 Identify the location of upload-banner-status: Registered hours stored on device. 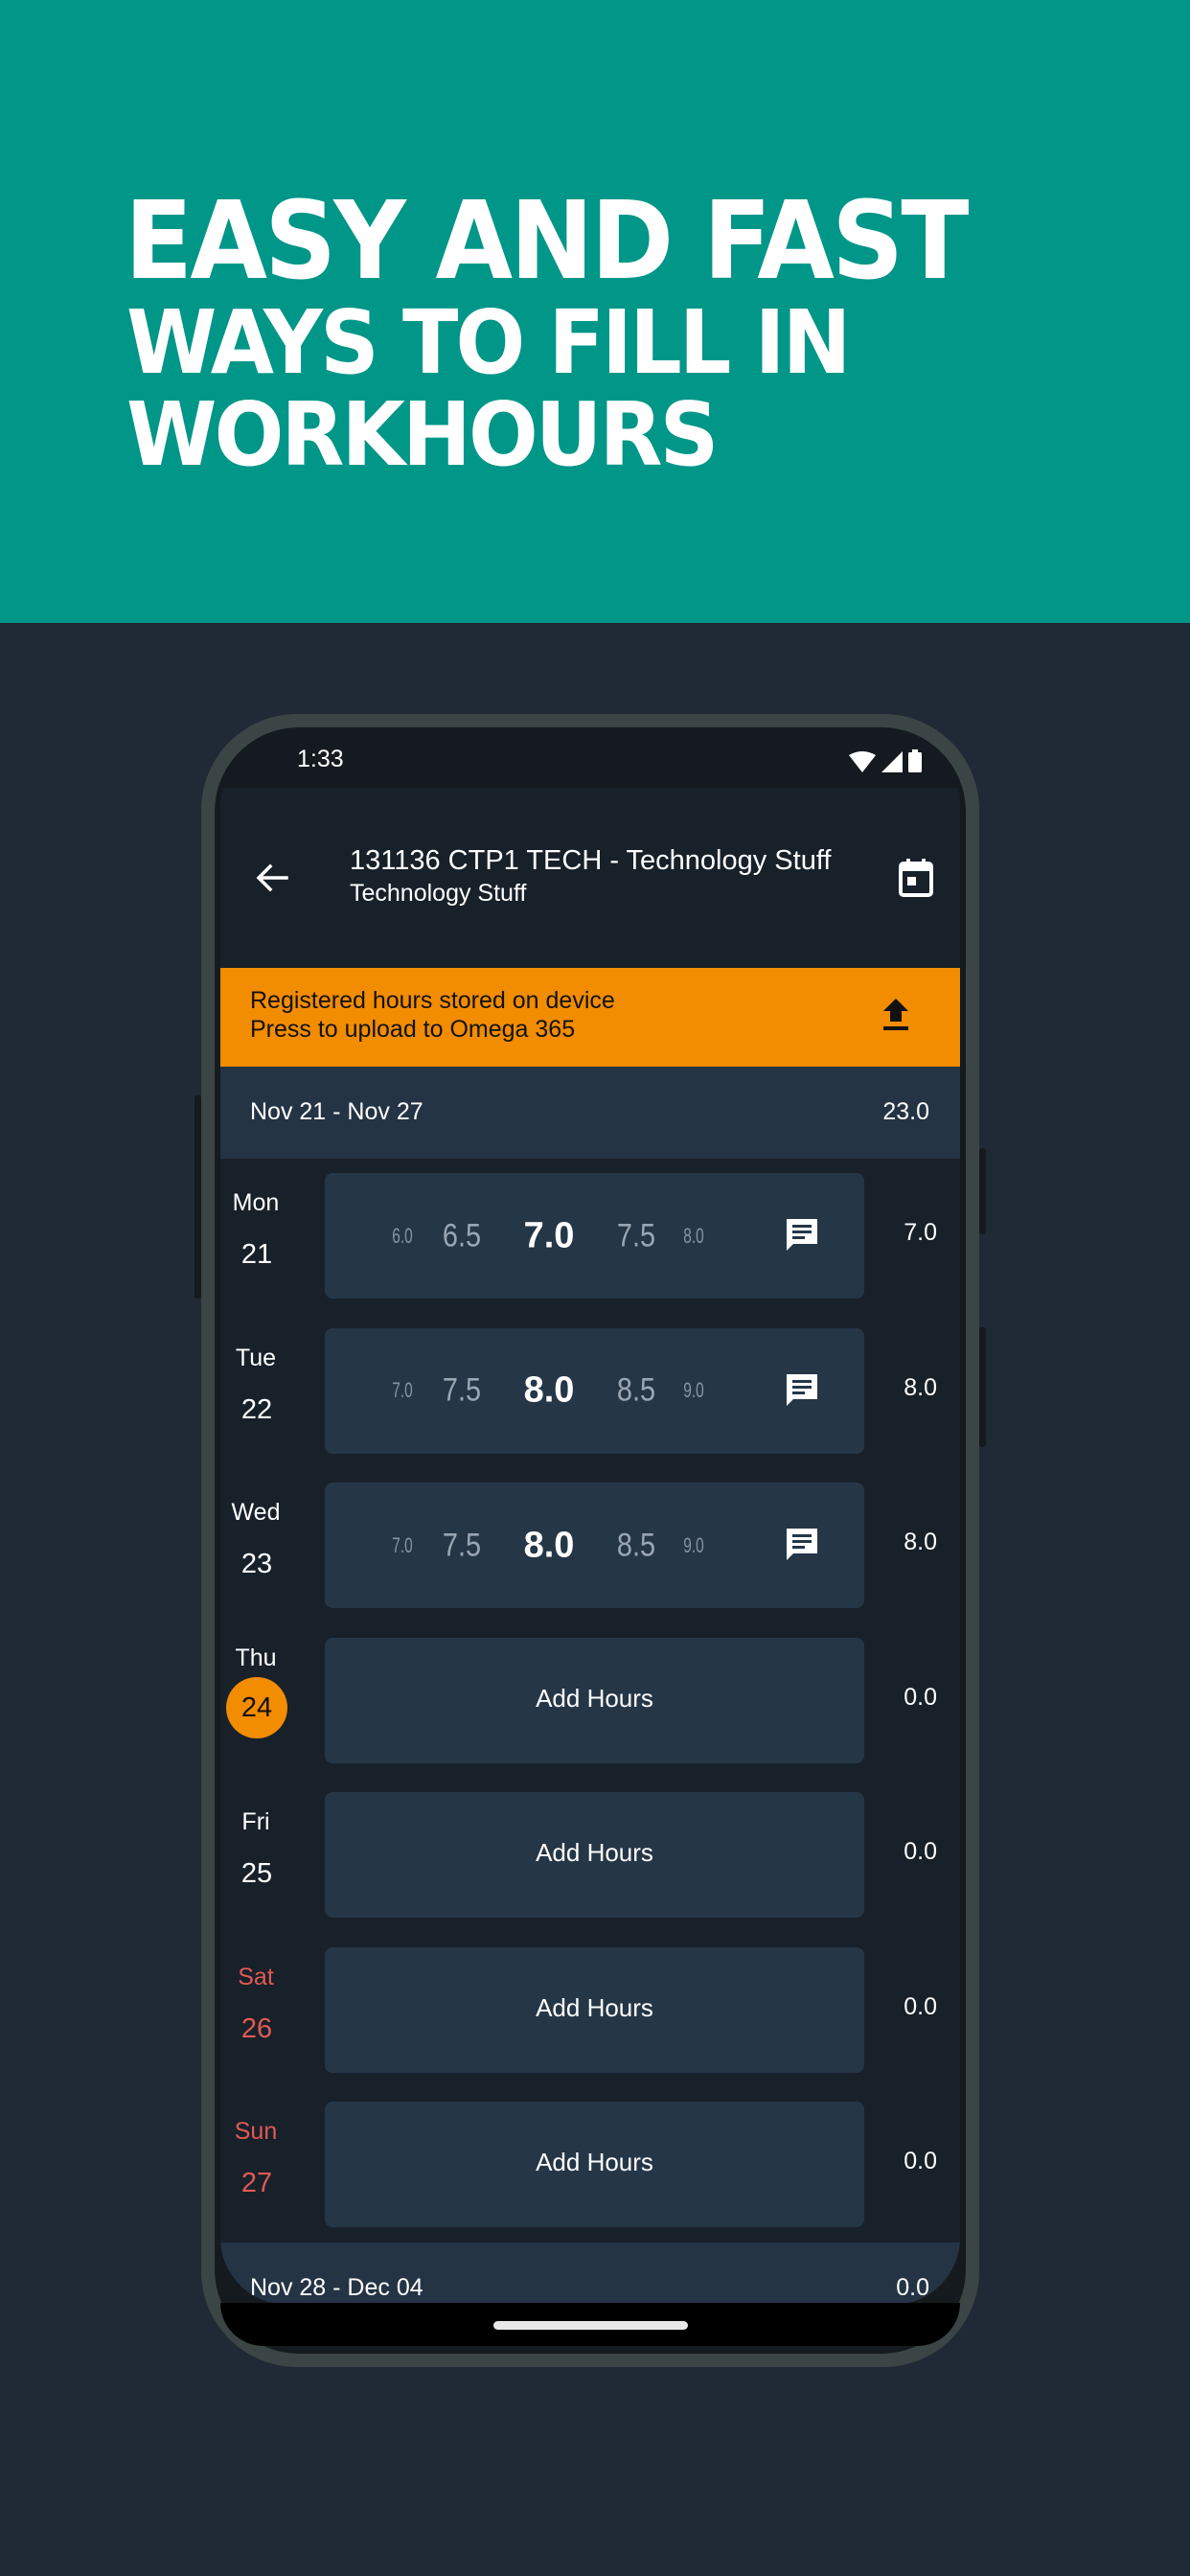
(433, 1000).